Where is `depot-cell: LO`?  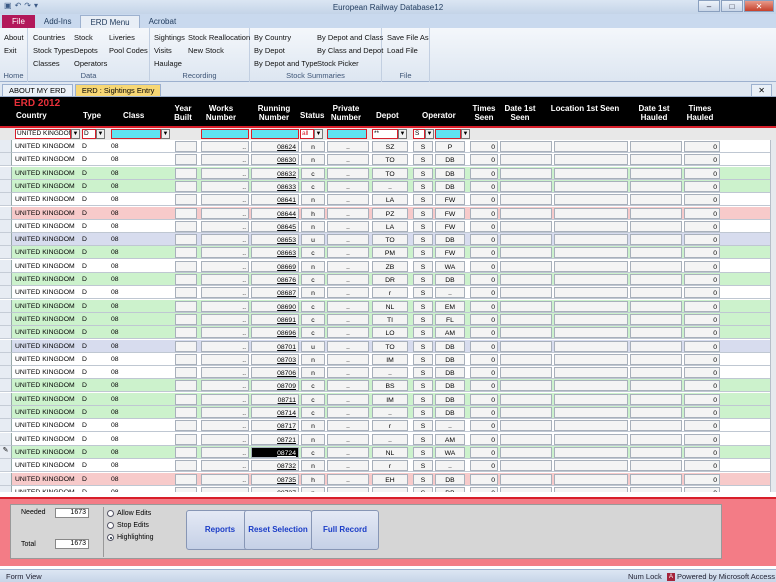 depot-cell: LO is located at coordinates (390, 333).